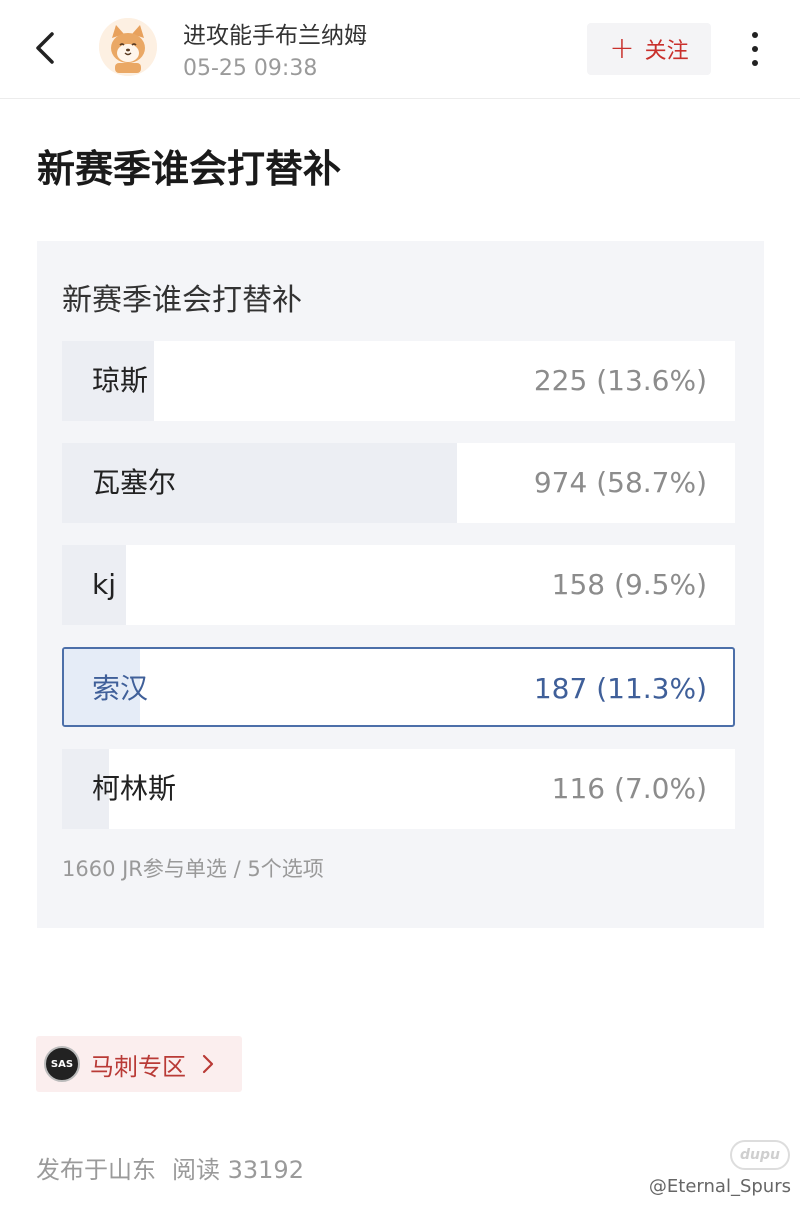 The width and height of the screenshot is (800, 1207). What do you see at coordinates (170, 1167) in the screenshot?
I see `post-meta: 发布于山东 阅读 33192` at bounding box center [170, 1167].